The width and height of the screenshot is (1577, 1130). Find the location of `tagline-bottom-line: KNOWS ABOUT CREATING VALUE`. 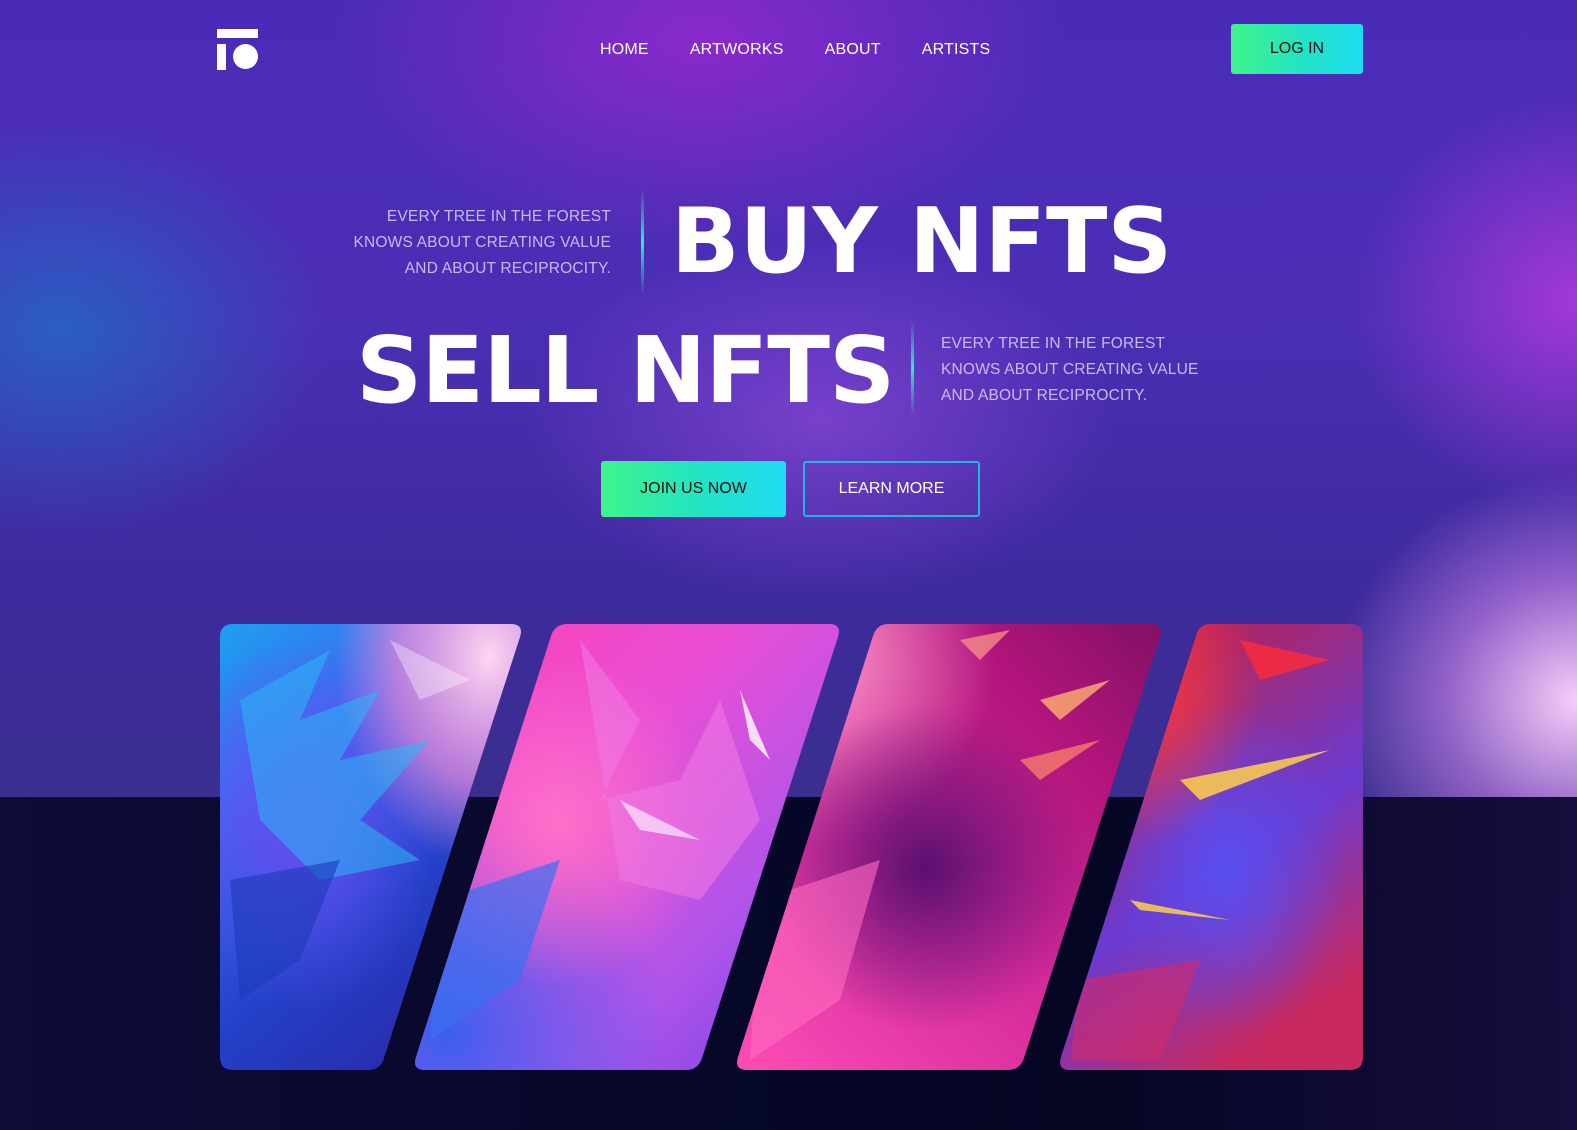

tagline-bottom-line: KNOWS ABOUT CREATING VALUE is located at coordinates (1070, 369).